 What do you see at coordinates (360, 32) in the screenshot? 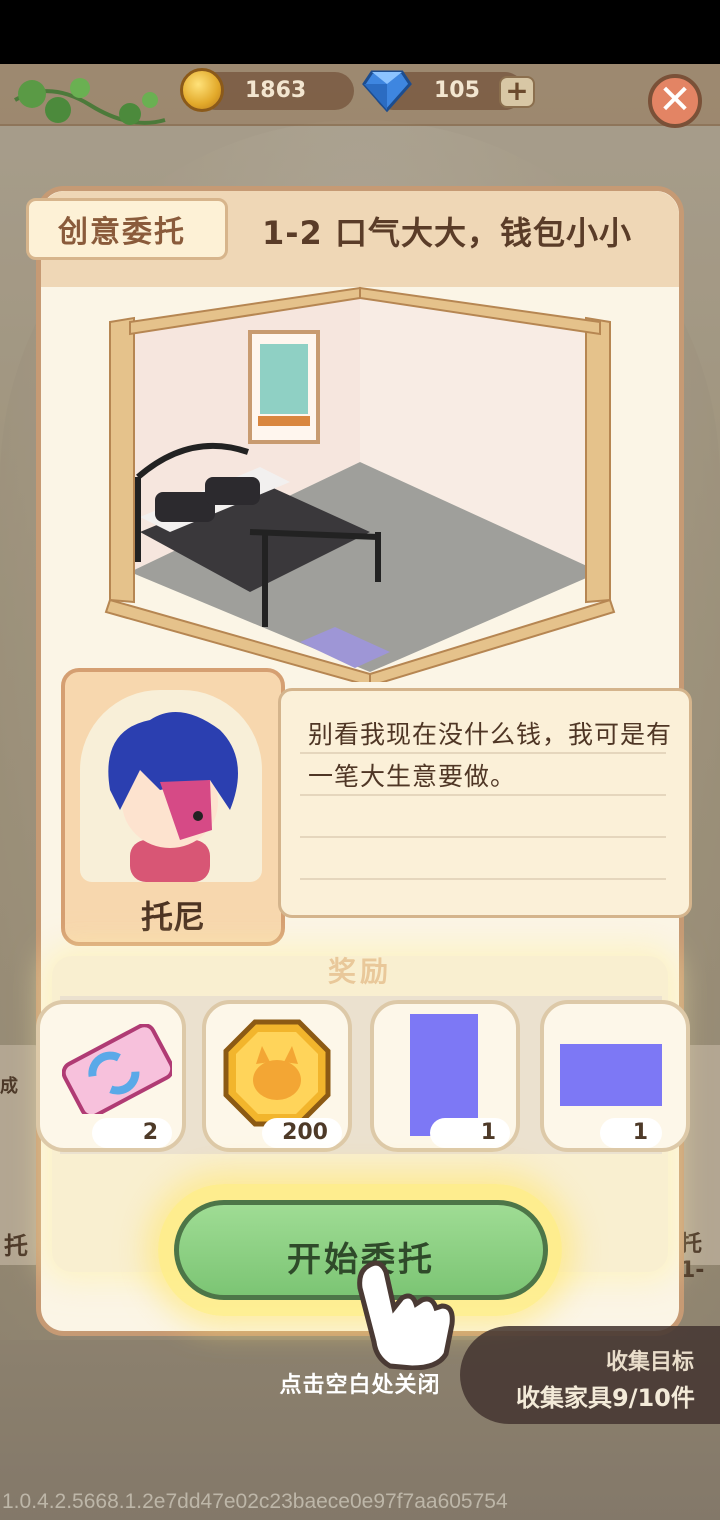
I see `status-bar` at bounding box center [360, 32].